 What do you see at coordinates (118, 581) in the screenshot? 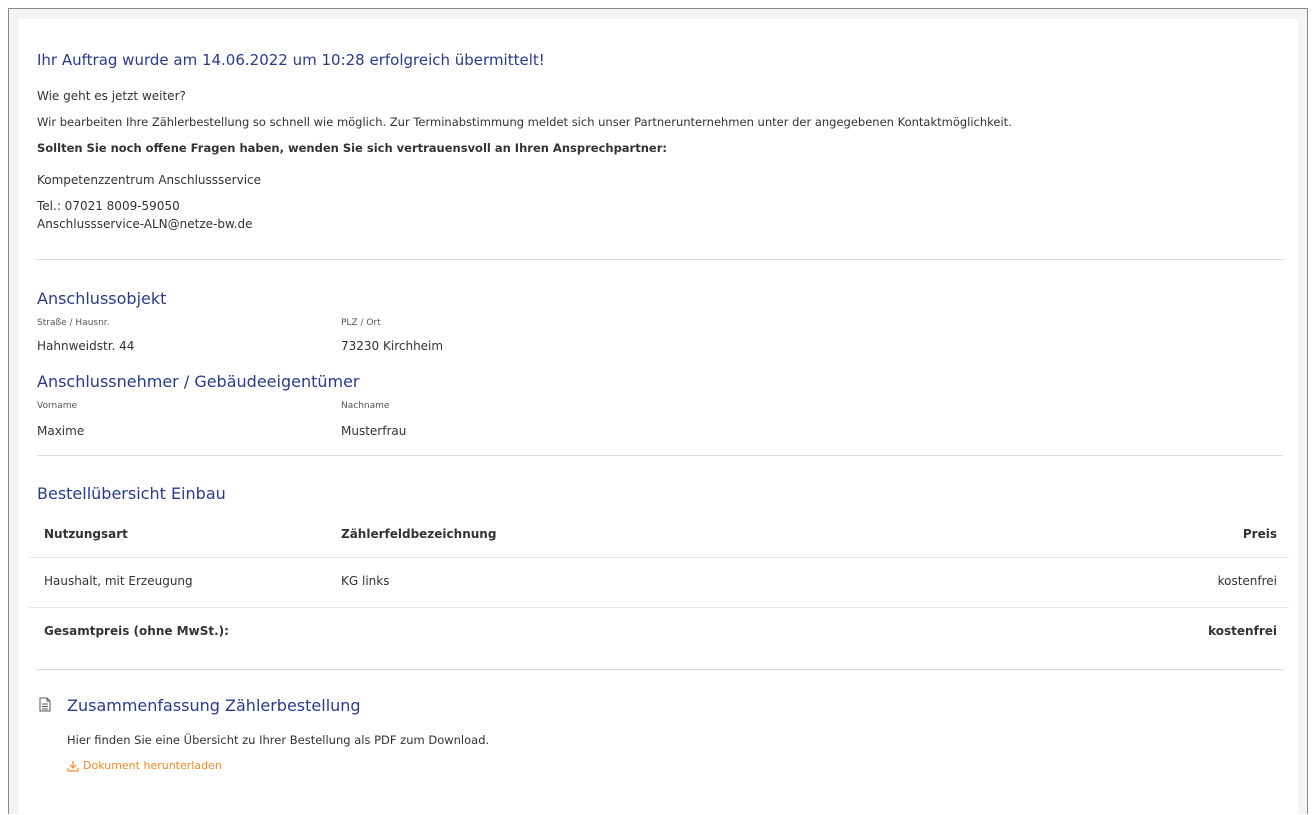
I see `row-nutzungsart: Haushalt, mit Erzeugung` at bounding box center [118, 581].